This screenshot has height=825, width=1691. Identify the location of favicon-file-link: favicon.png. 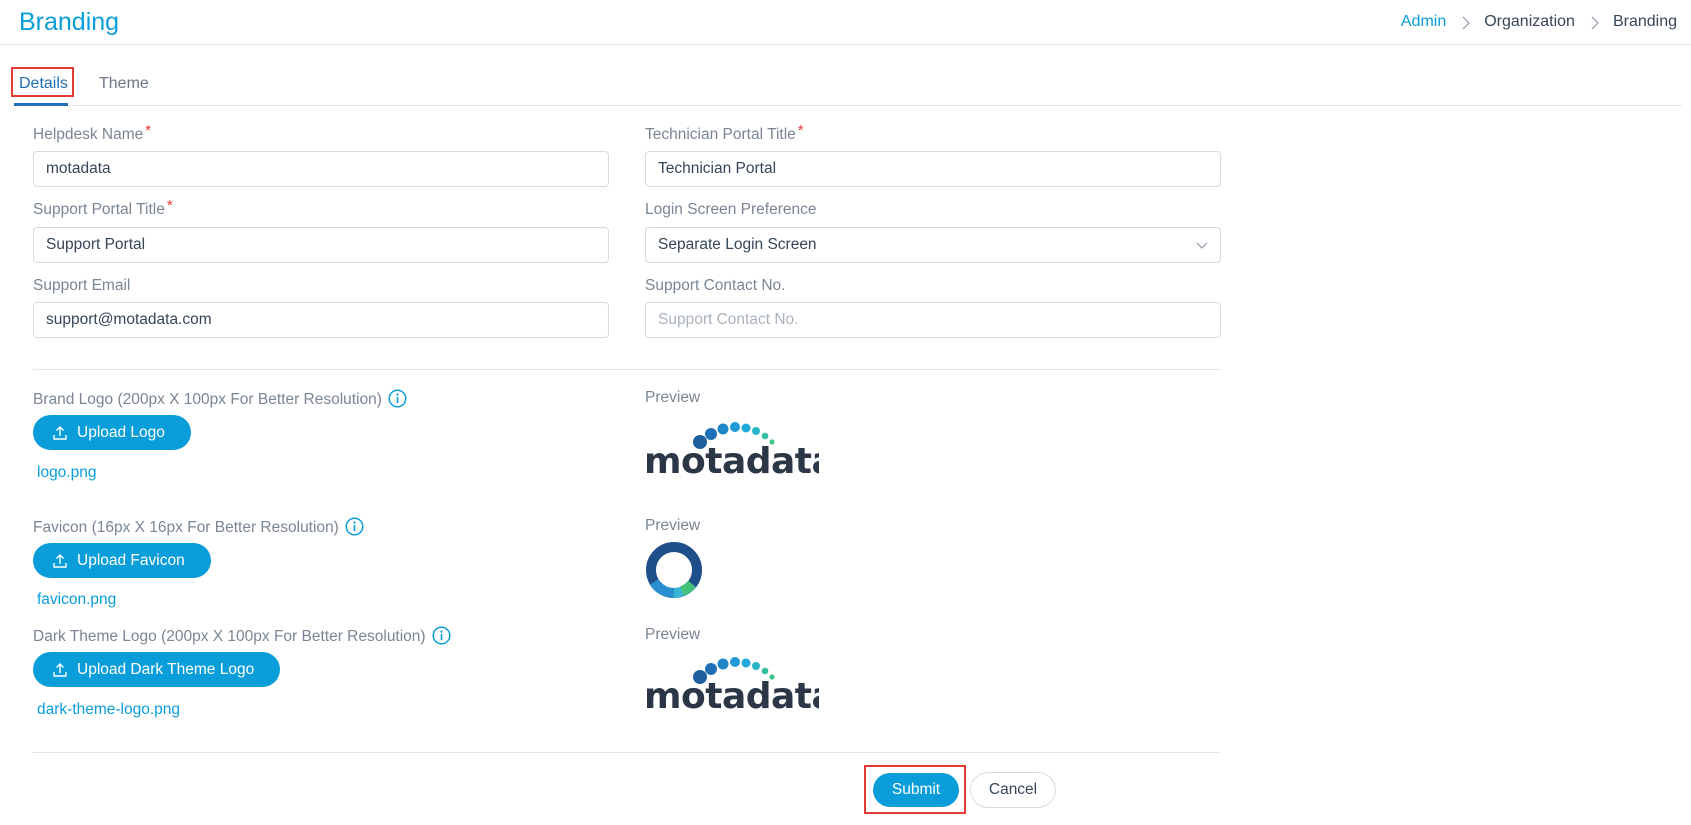
(76, 600).